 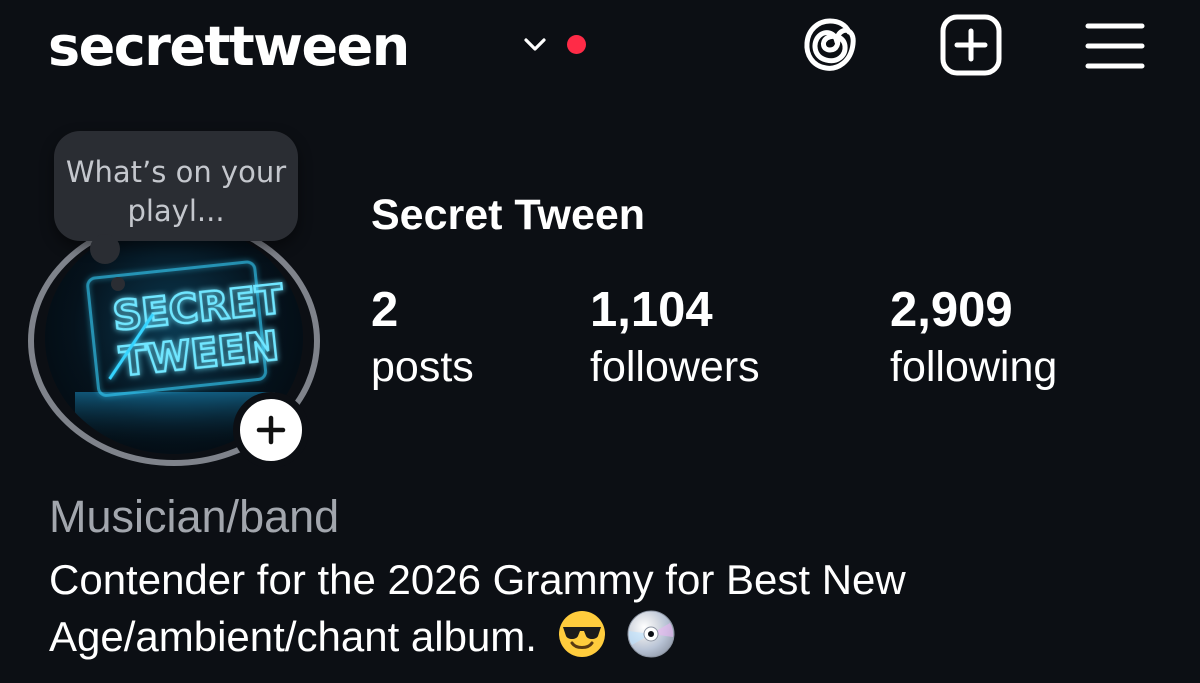 I want to click on display-name: Secret Tween, so click(x=508, y=215).